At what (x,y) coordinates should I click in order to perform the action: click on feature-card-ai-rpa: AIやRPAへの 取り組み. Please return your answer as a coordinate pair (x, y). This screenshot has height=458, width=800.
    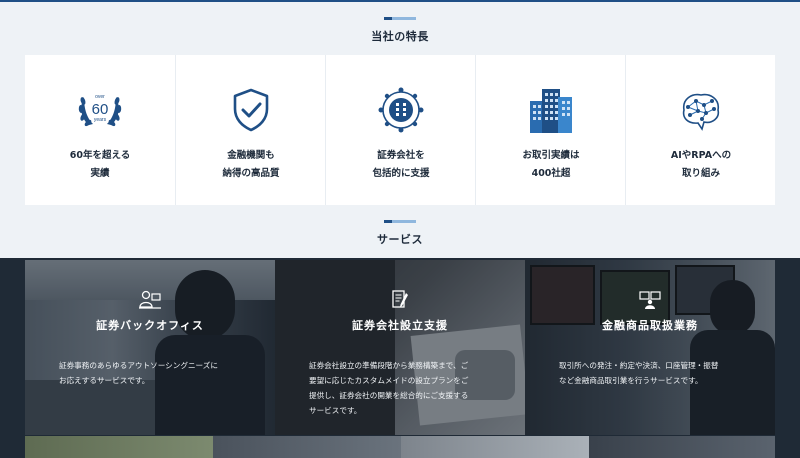
    Looking at the image, I should click on (700, 130).